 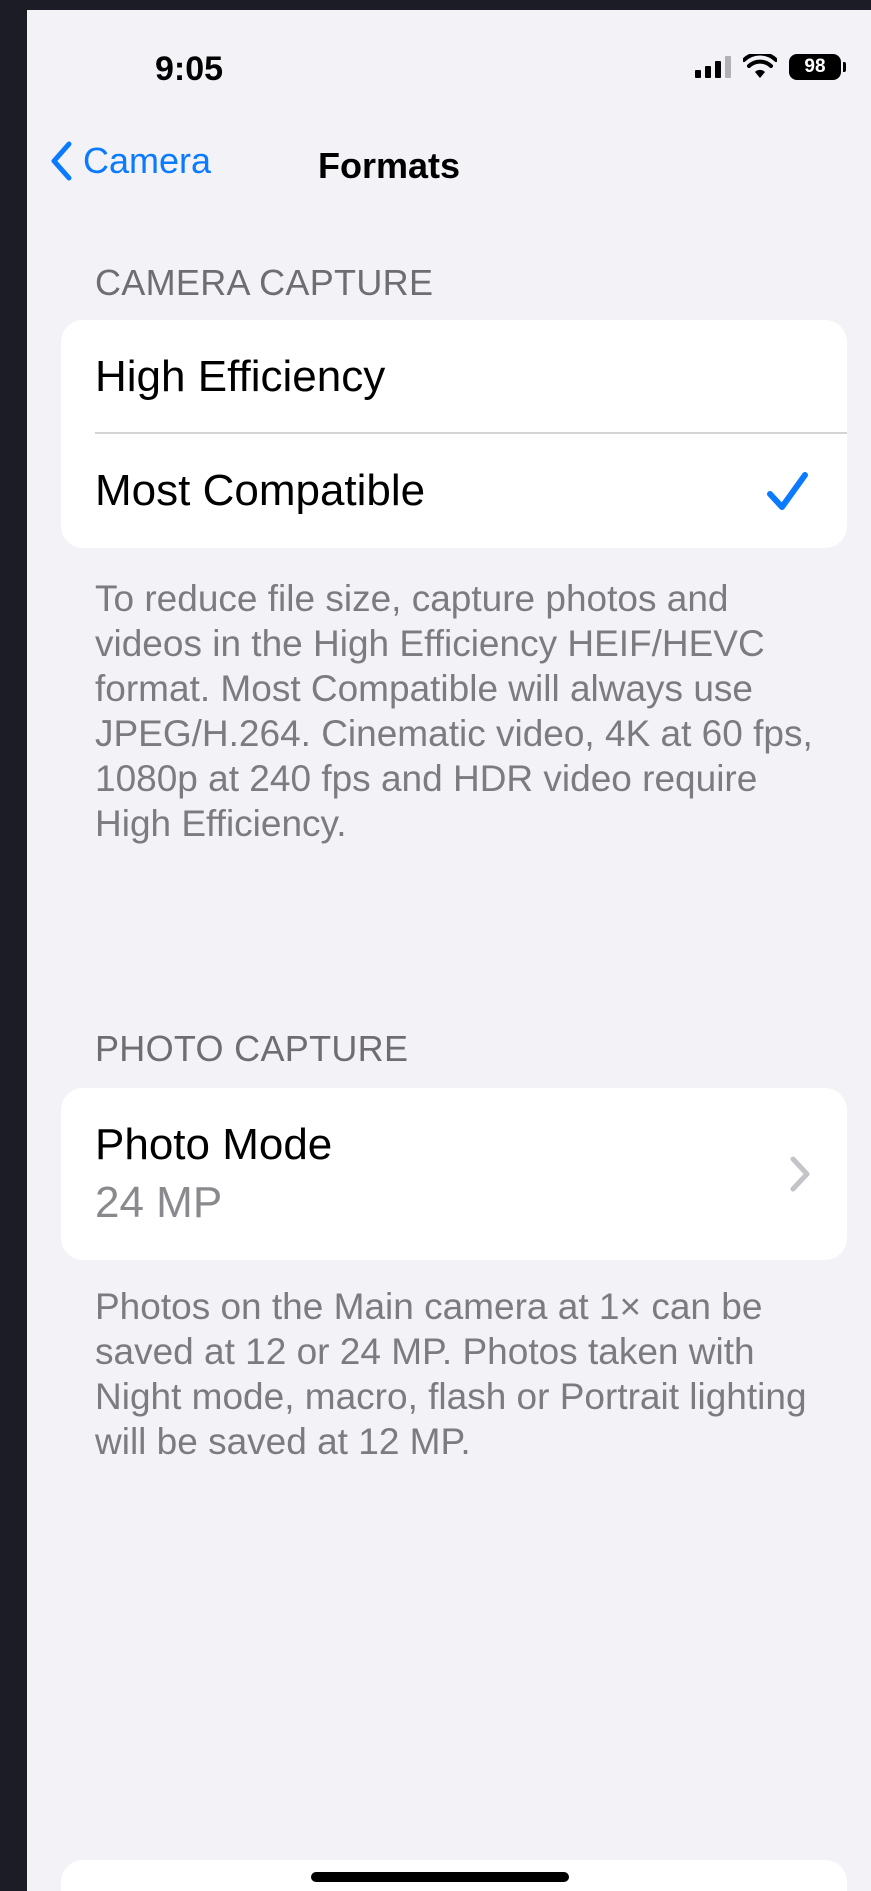 I want to click on photo-capture-group: Photo Mode 24 MP, so click(x=454, y=1174).